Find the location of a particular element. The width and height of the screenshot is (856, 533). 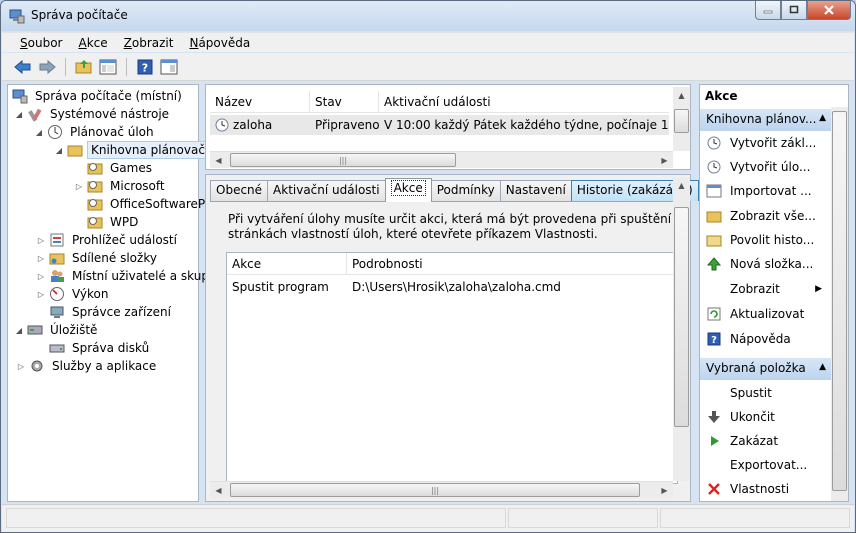

section-library: Knihovna plánov... ▲ is located at coordinates (766, 120).